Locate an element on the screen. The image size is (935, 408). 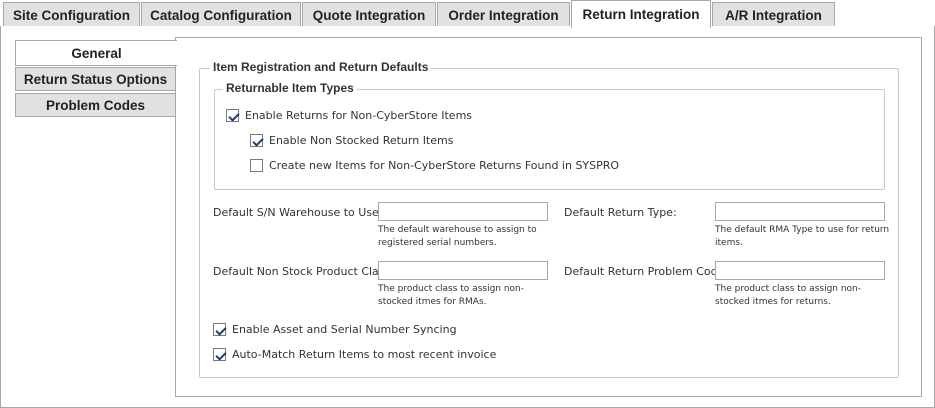
tab-ar-integration: A/R Integration is located at coordinates (773, 14).